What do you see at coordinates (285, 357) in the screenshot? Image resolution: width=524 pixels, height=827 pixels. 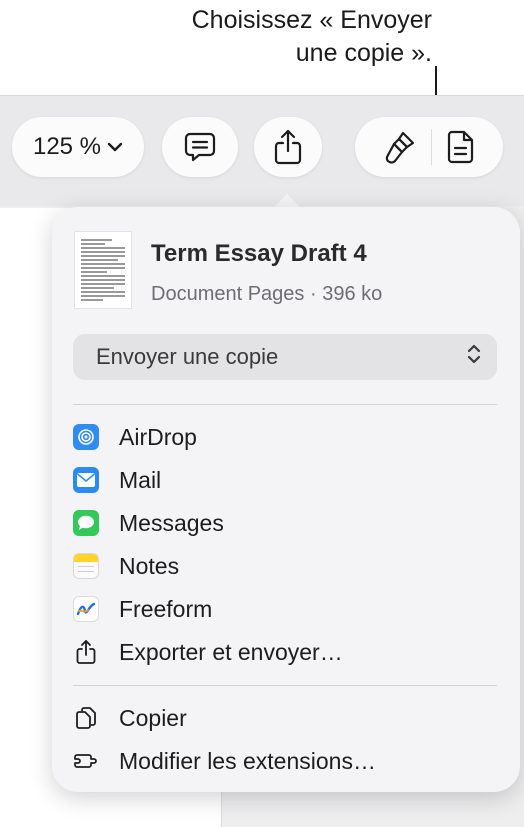 I see `send-mode-select: Envoyer une copie` at bounding box center [285, 357].